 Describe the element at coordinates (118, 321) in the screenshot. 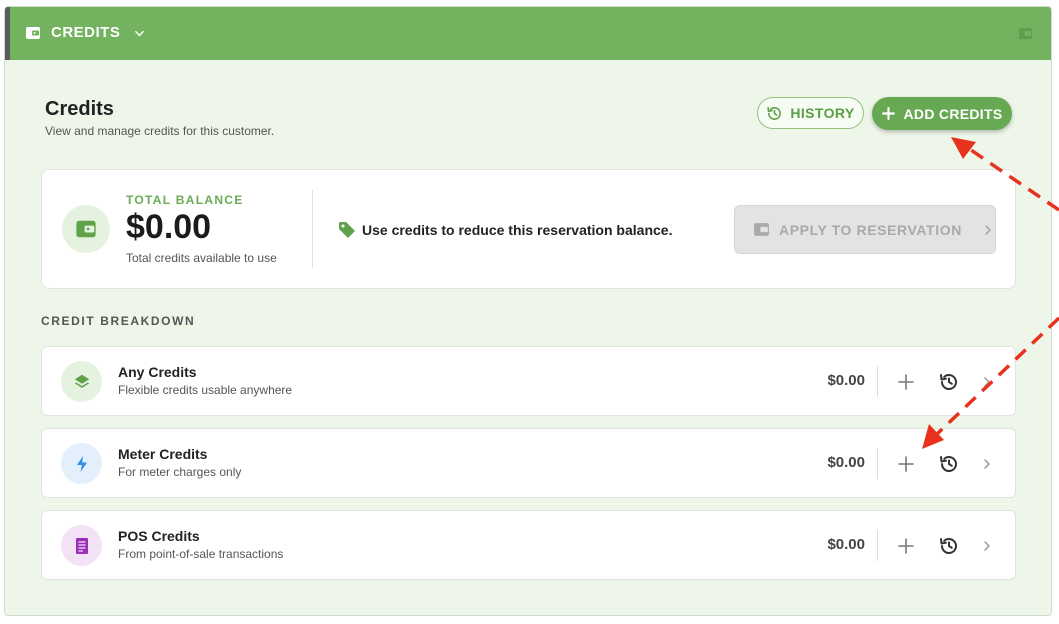

I see `credit-breakdown-heading: CREDIT BREAKDOWN` at that location.